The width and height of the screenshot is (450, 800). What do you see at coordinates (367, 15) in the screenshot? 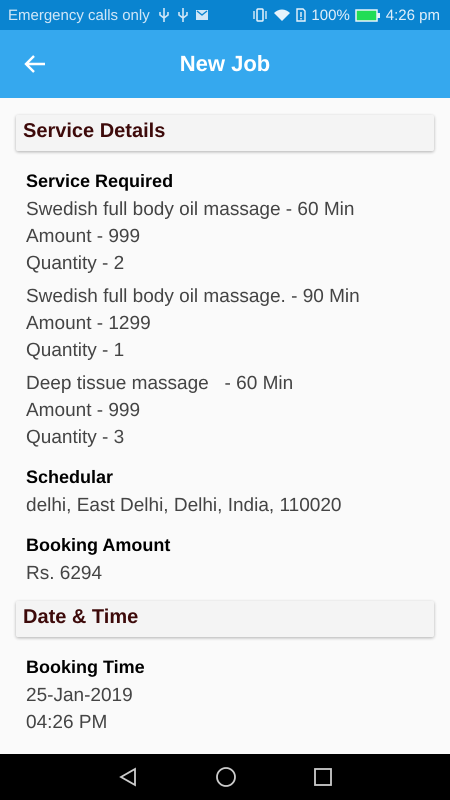
I see `battery-icon` at bounding box center [367, 15].